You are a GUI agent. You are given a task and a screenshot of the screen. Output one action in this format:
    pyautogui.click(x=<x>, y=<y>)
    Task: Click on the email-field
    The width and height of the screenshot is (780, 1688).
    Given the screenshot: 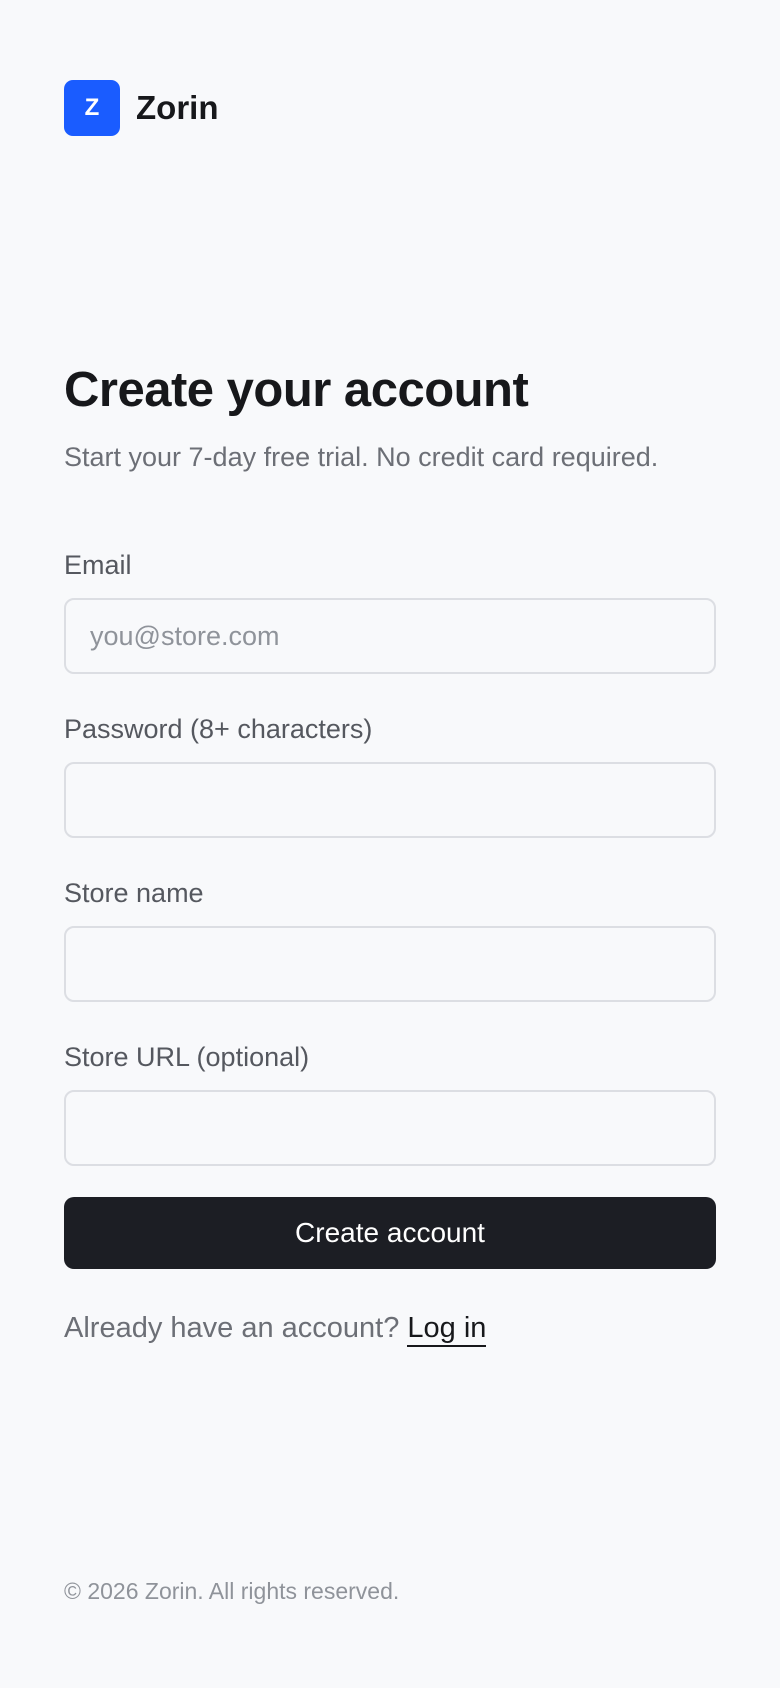 What is the action you would take?
    pyautogui.click(x=390, y=636)
    